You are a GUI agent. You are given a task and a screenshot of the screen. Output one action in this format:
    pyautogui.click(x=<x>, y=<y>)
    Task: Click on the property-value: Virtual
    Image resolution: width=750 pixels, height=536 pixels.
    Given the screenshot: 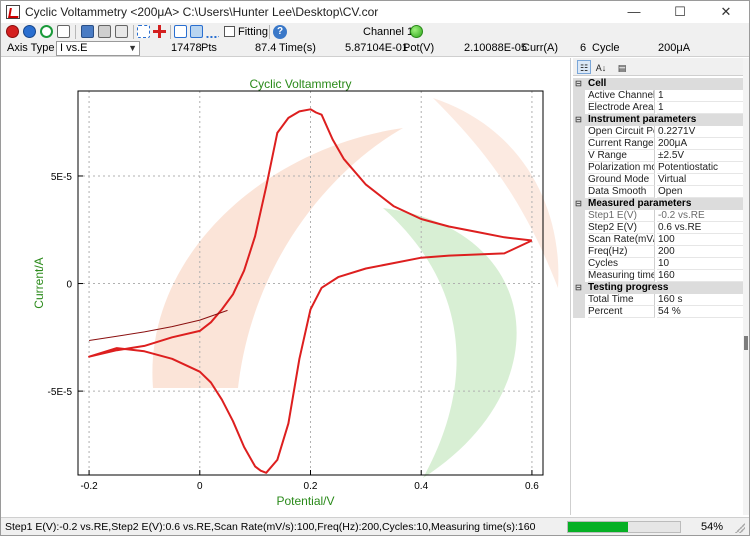 What is the action you would take?
    pyautogui.click(x=700, y=180)
    